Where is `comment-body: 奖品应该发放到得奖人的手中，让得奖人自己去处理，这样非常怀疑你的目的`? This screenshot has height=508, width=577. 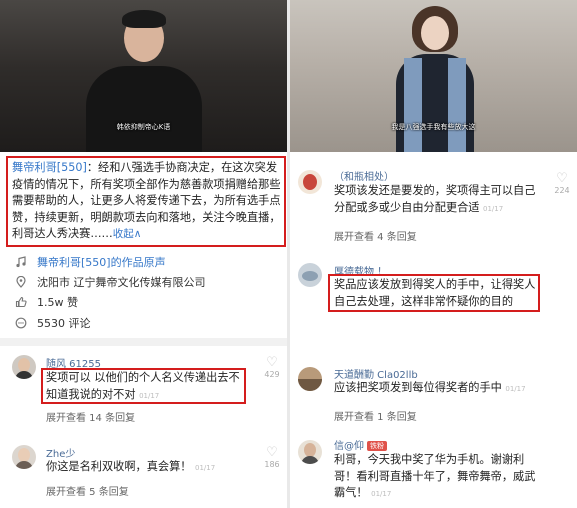 comment-body: 奖品应该发放到得奖人的手中，让得奖人自己去处理，这样非常怀疑你的目的 is located at coordinates (435, 293).